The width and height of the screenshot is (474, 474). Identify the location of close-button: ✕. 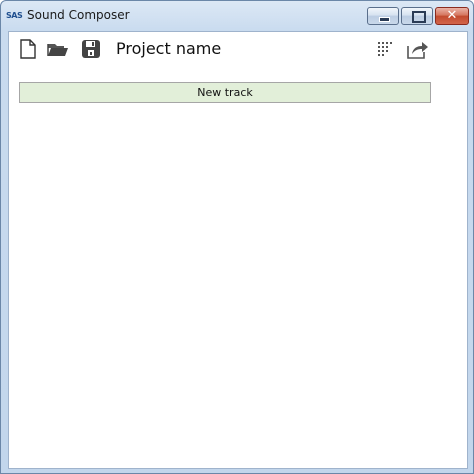
(452, 16).